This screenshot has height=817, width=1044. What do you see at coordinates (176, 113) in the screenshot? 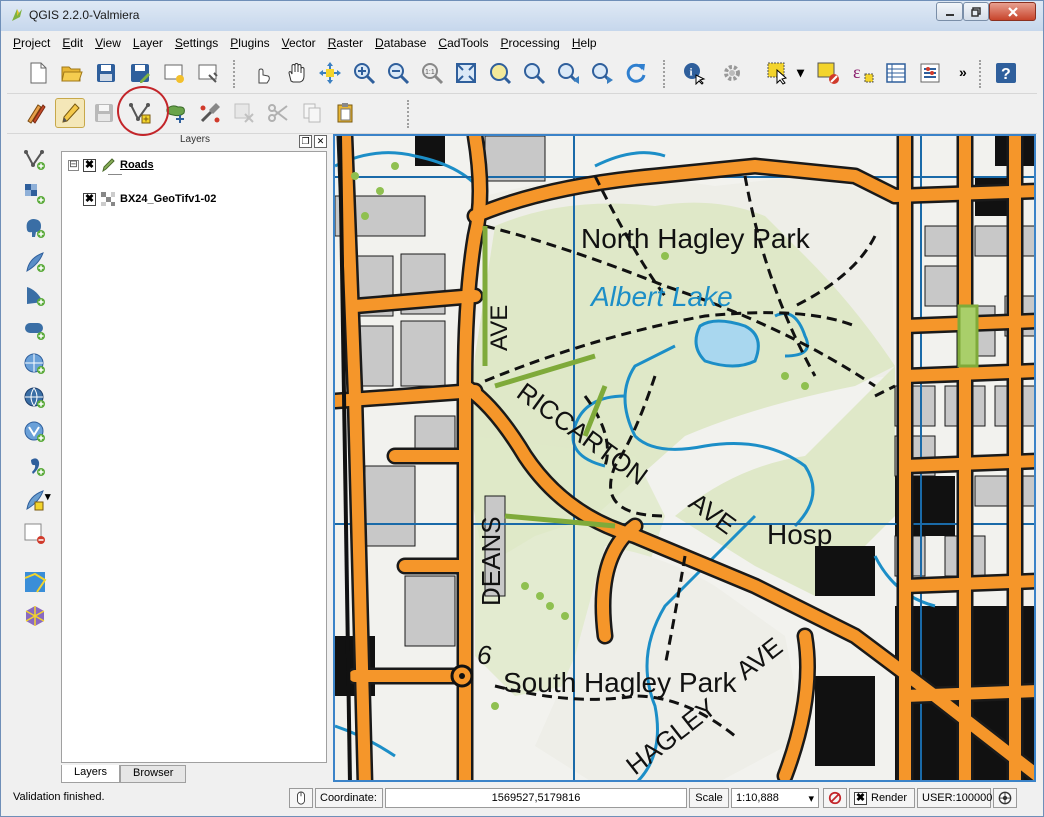
I see `move-feature-button` at bounding box center [176, 113].